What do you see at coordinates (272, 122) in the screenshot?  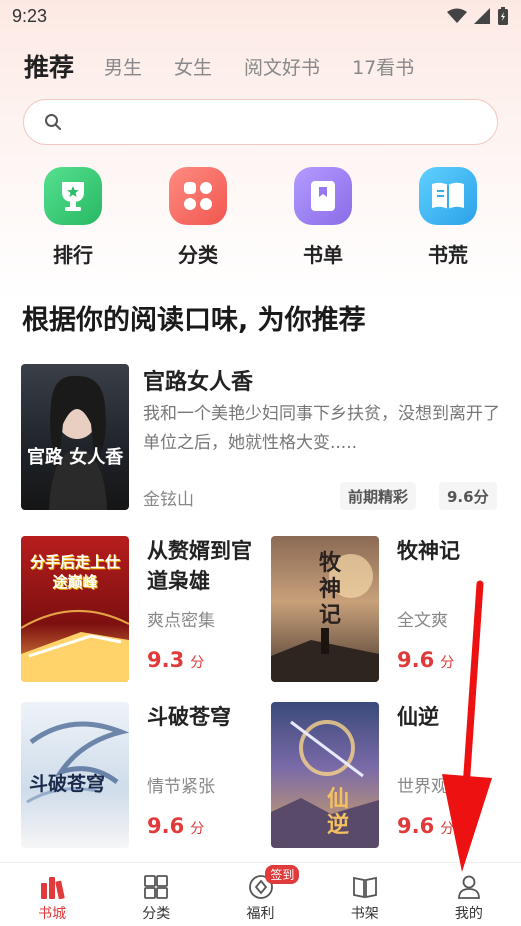 I see `search-input` at bounding box center [272, 122].